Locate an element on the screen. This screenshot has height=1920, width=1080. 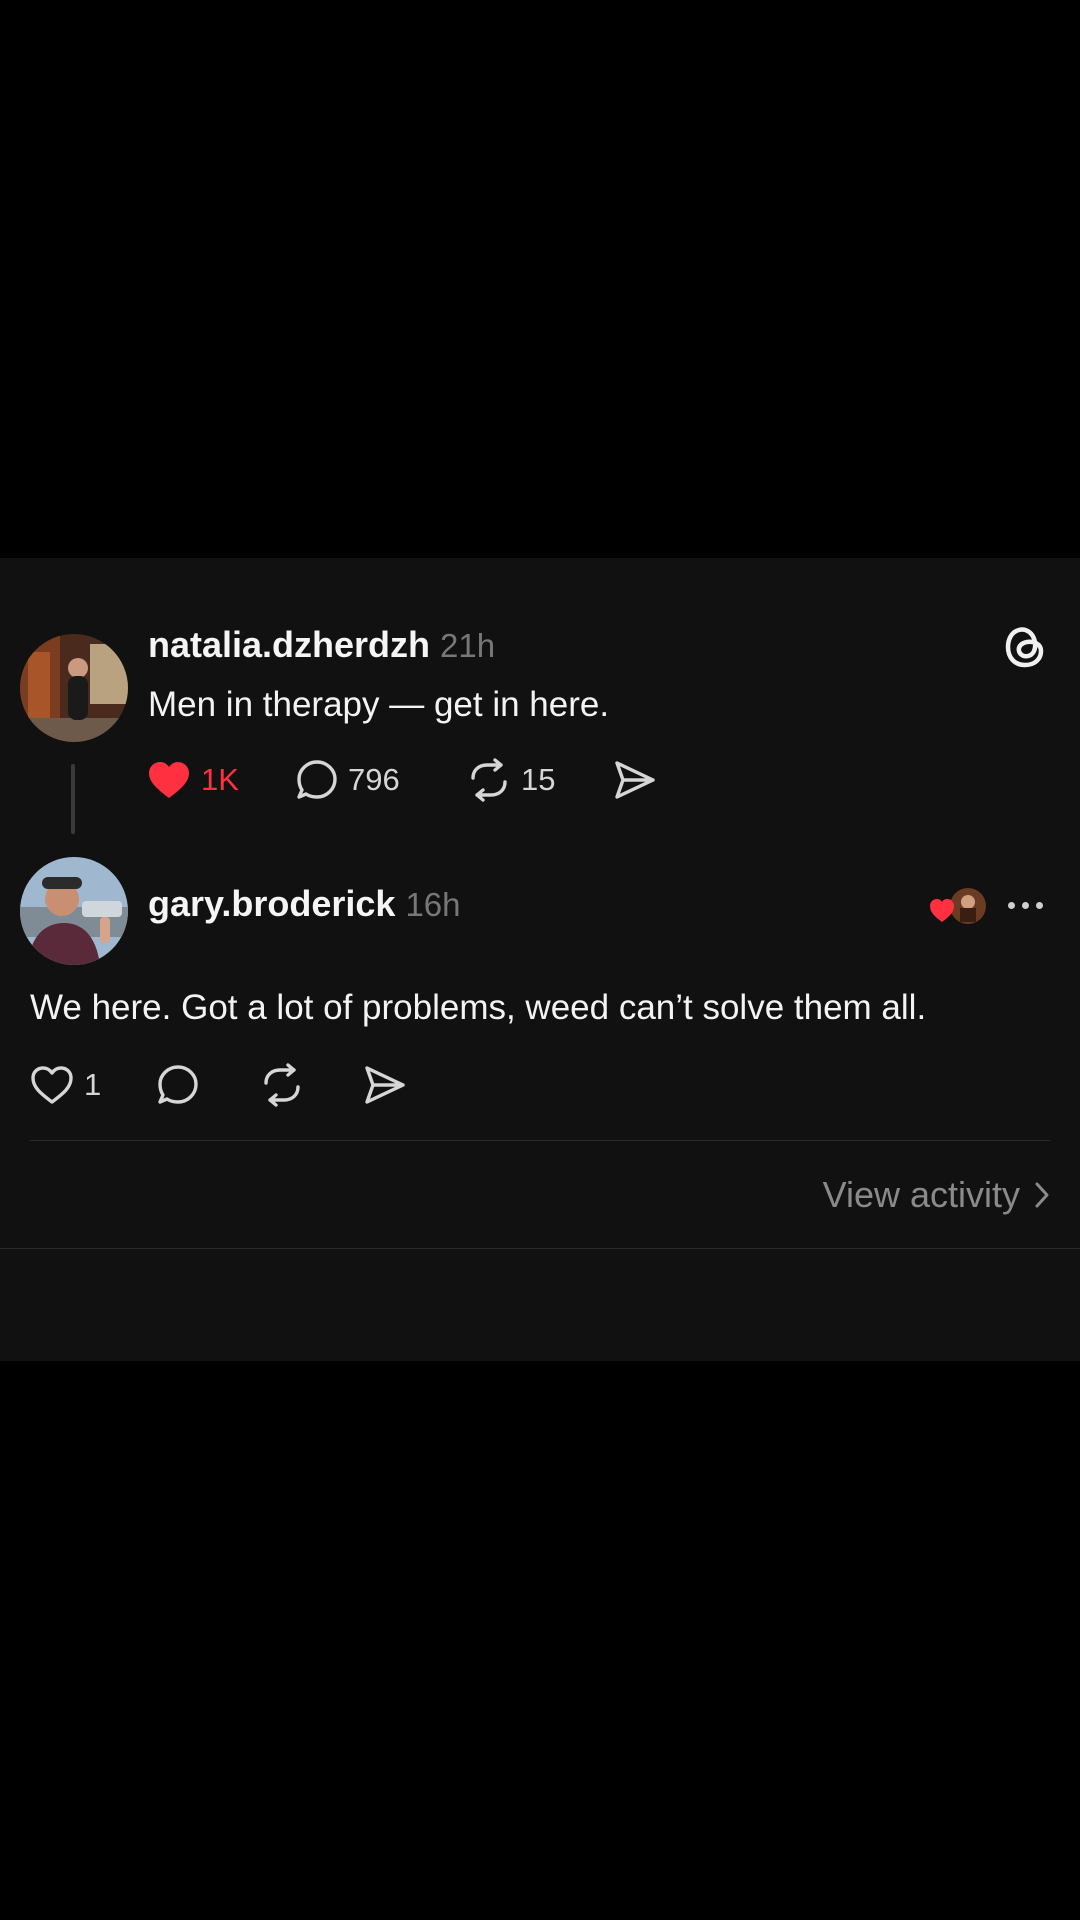
like-button: 1K is located at coordinates (193, 780).